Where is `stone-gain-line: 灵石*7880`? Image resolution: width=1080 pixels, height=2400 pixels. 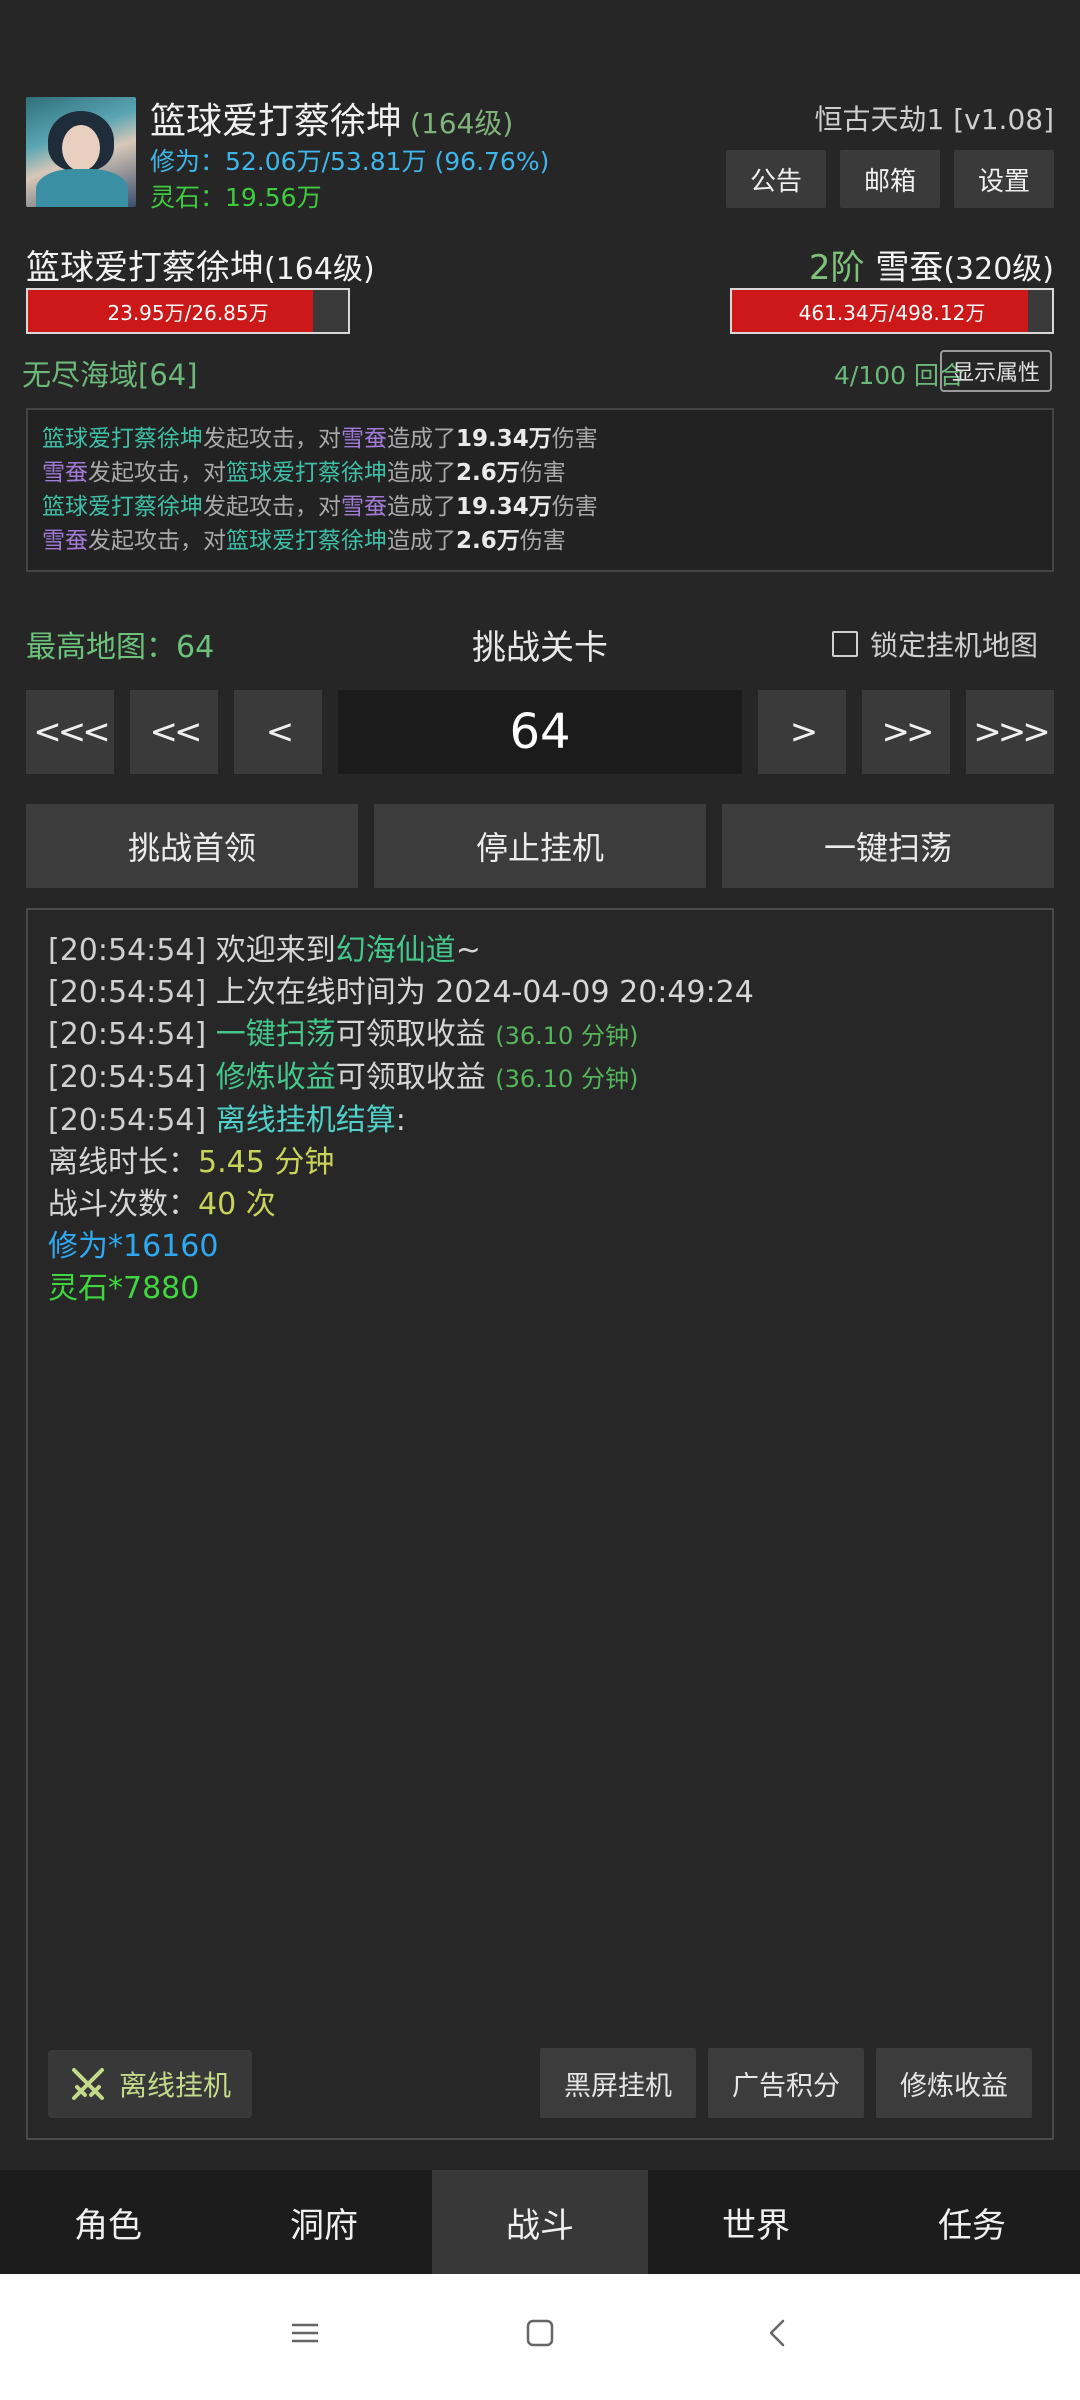
stone-gain-line: 灵石*7880 is located at coordinates (124, 1288).